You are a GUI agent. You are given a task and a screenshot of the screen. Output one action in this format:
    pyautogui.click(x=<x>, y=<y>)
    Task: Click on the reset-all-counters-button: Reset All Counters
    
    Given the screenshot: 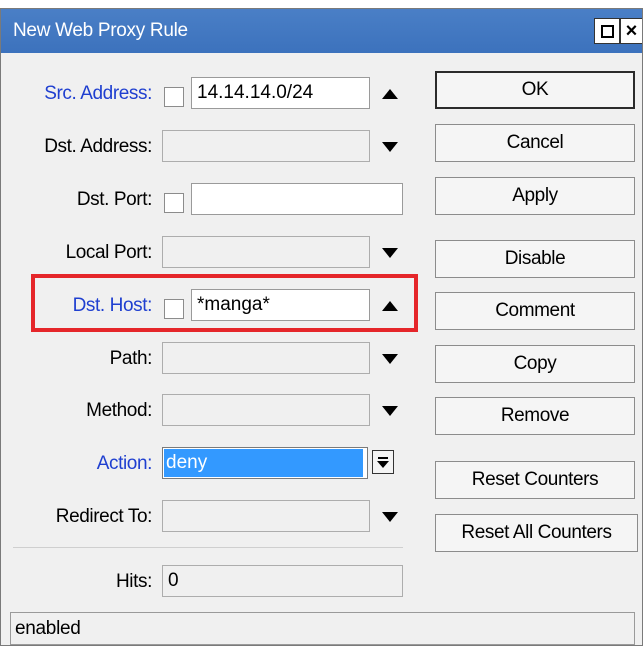 What is the action you would take?
    pyautogui.click(x=536, y=533)
    